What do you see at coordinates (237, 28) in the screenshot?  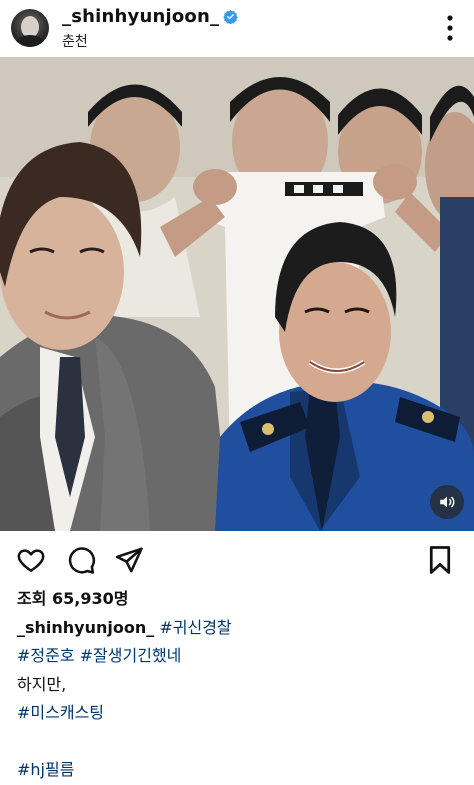 I see `post-header: _shinhyunjoon_ 춘천` at bounding box center [237, 28].